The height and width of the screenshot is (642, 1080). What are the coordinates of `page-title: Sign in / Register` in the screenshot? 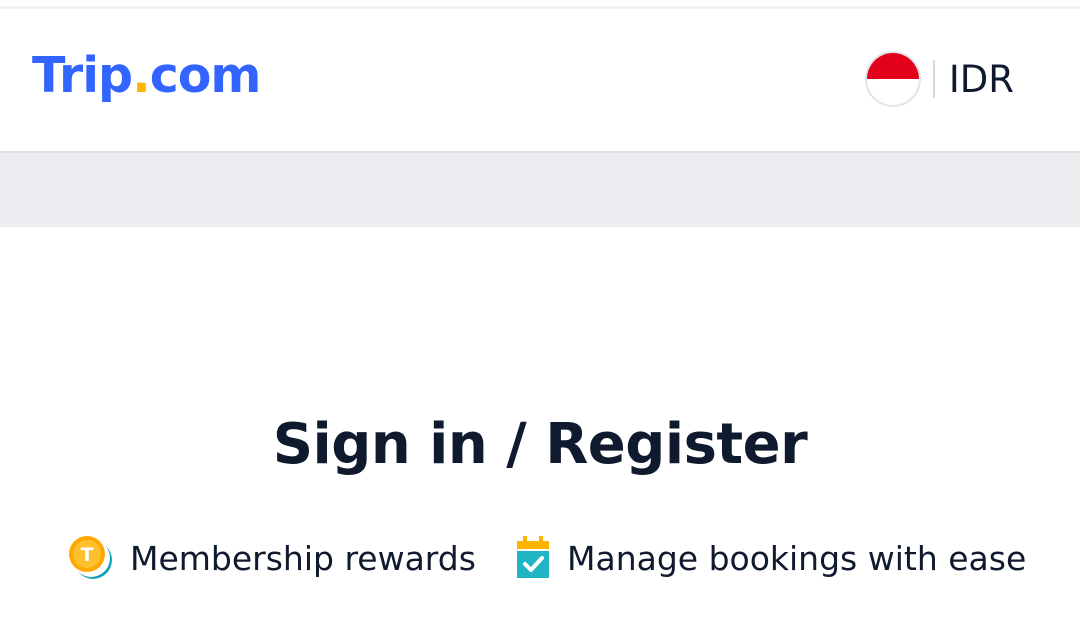 It's located at (540, 444).